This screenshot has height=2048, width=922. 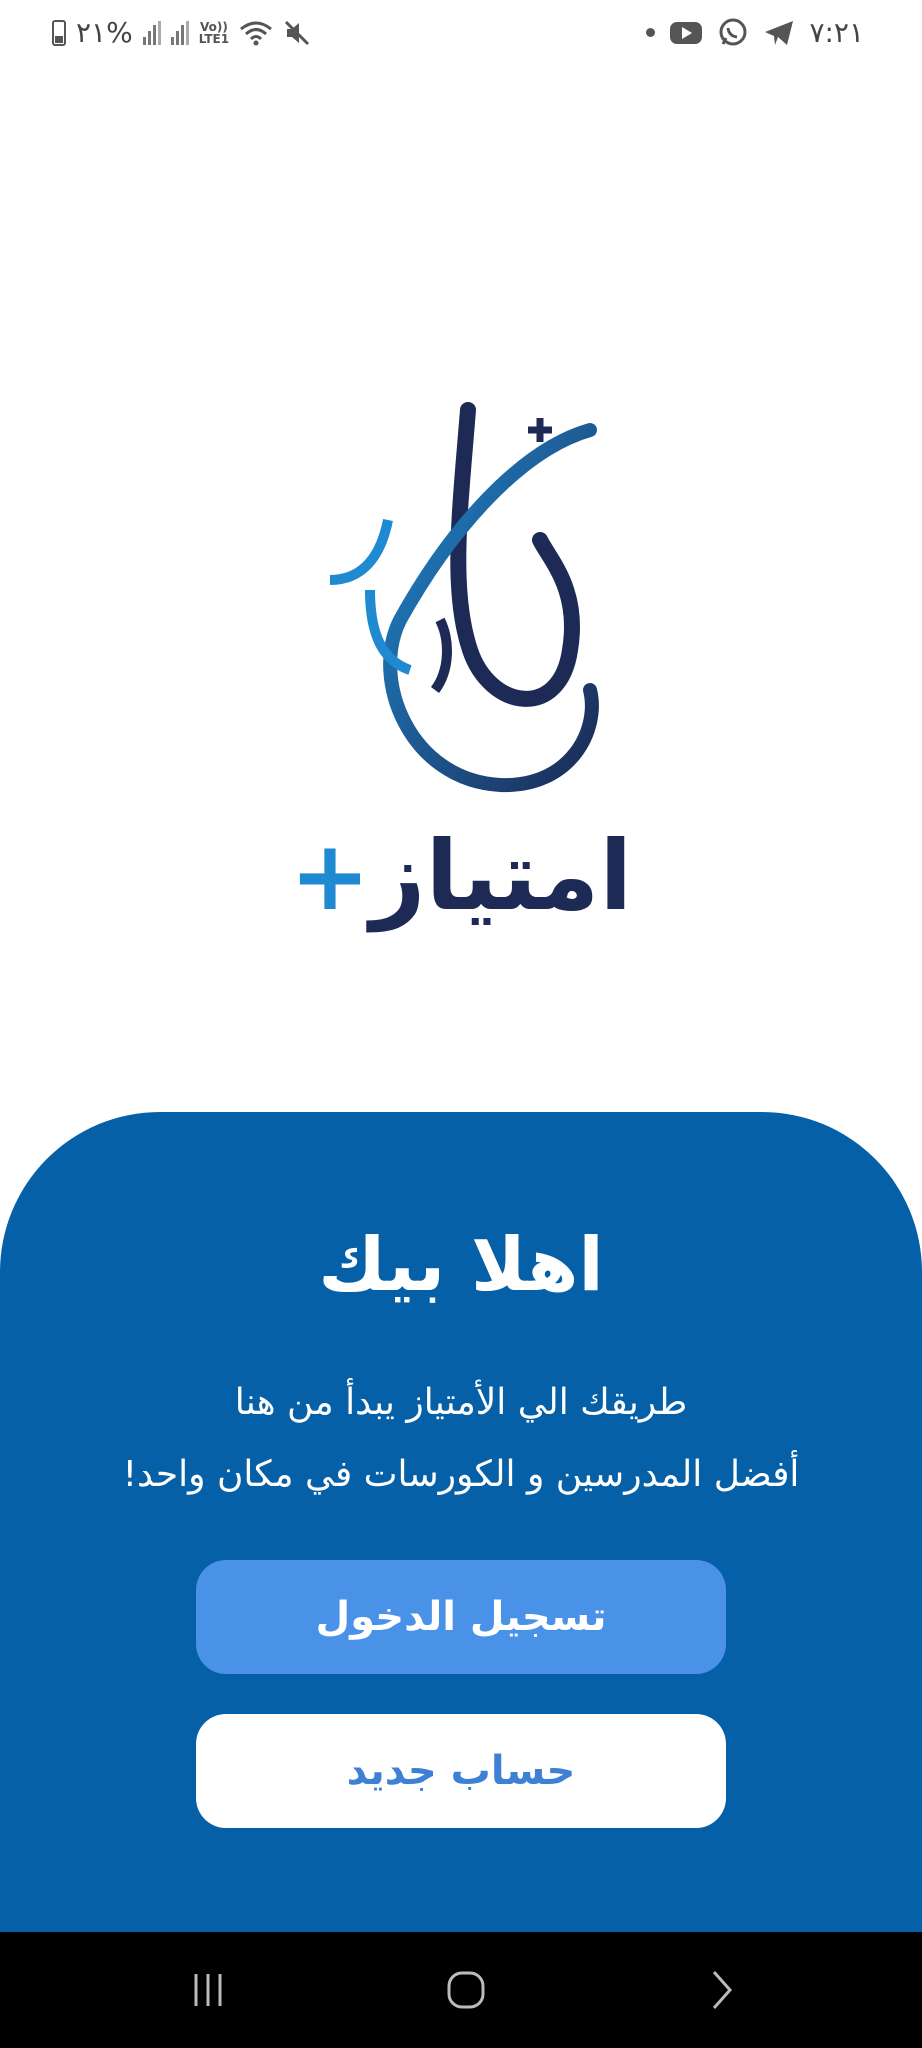 What do you see at coordinates (733, 31) in the screenshot?
I see `whatsapp-icon` at bounding box center [733, 31].